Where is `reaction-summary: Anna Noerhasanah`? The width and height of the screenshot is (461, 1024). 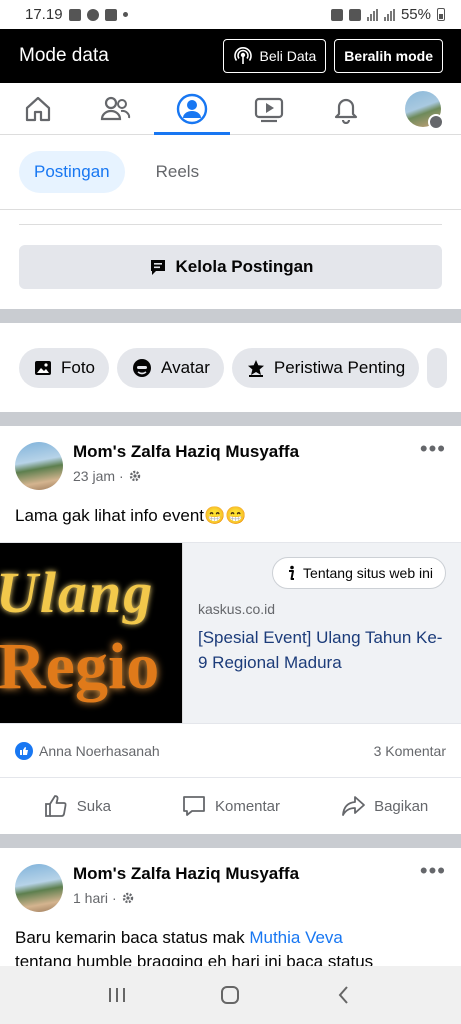 reaction-summary: Anna Noerhasanah is located at coordinates (87, 750).